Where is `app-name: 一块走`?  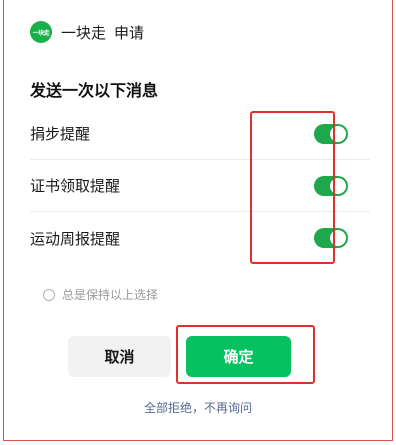 app-name: 一块走 is located at coordinates (84, 32).